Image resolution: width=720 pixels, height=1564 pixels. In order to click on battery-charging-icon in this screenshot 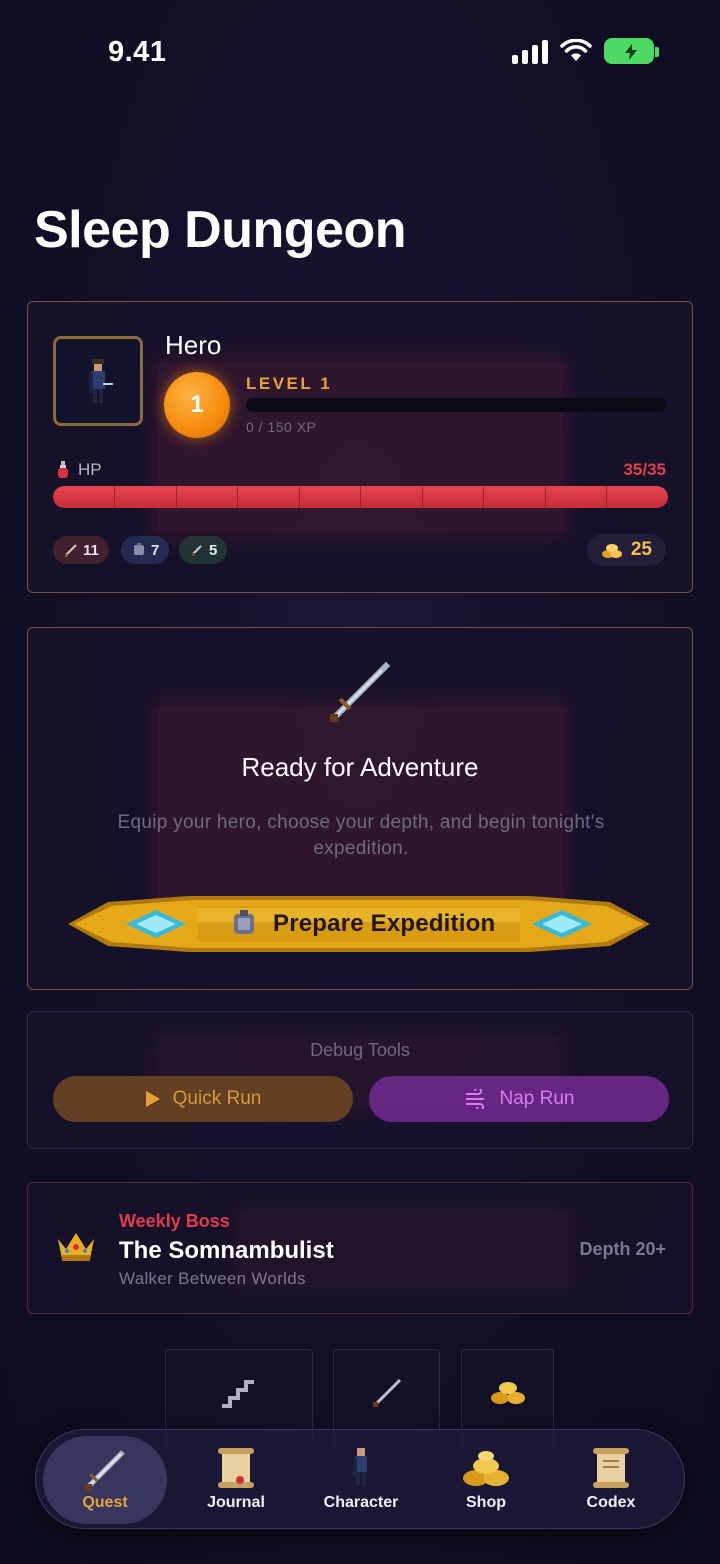, I will do `click(631, 51)`.